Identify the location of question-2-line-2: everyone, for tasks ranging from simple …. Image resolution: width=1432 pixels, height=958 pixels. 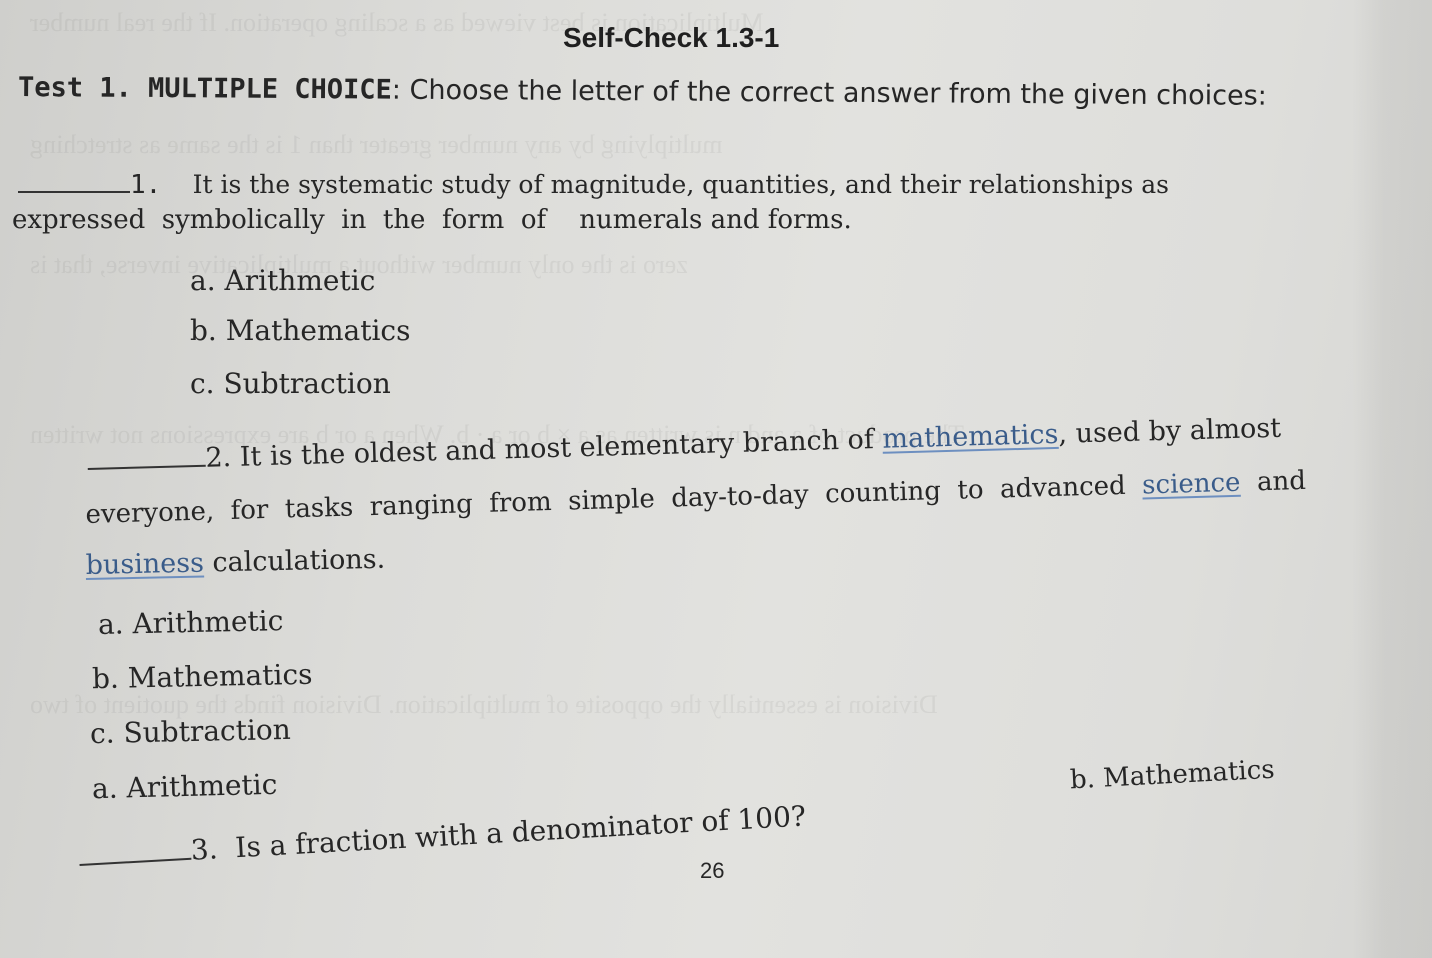
(695, 498).